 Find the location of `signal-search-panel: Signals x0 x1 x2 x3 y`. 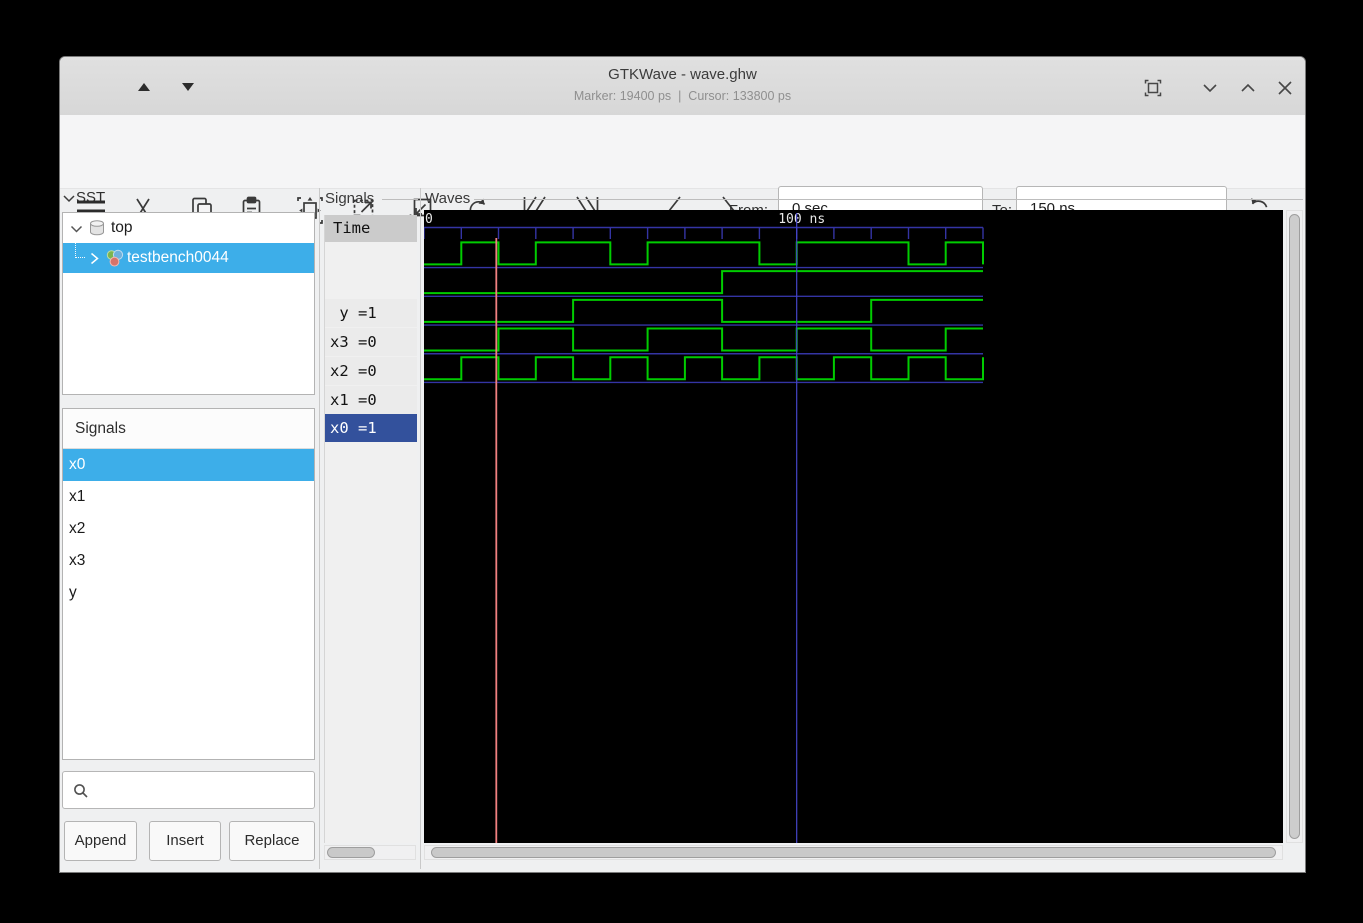

signal-search-panel: Signals x0 x1 x2 x3 y is located at coordinates (188, 584).